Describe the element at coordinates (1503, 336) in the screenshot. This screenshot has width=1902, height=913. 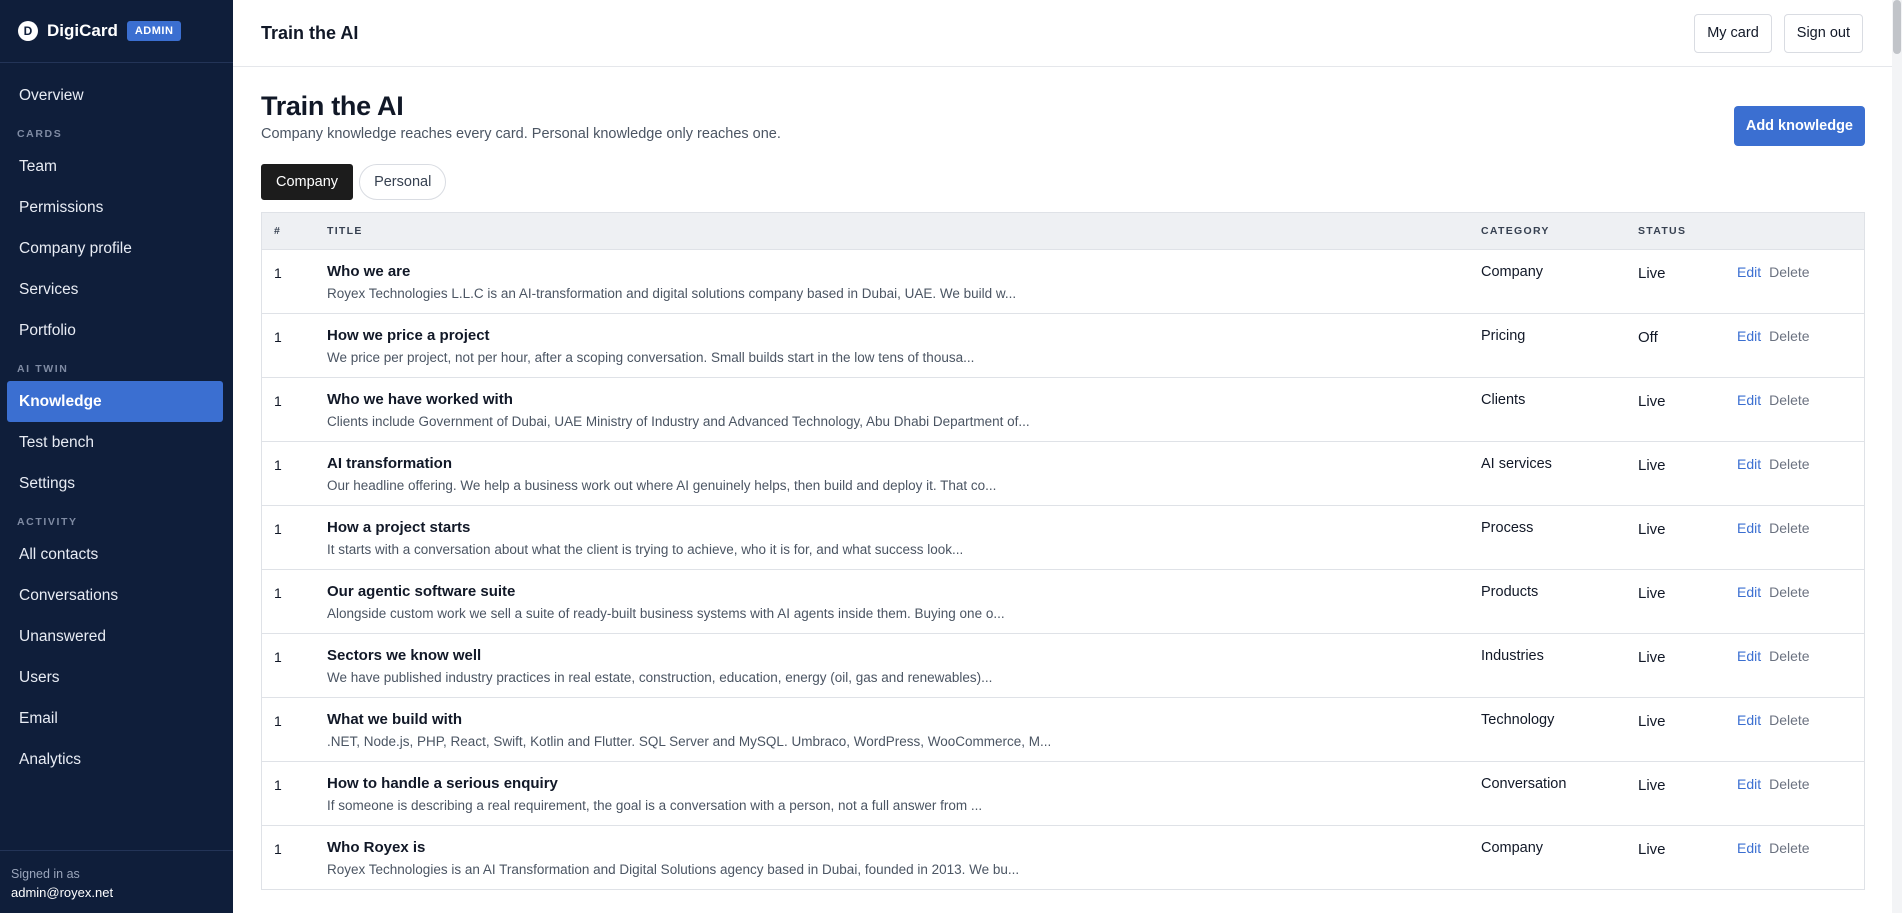
I see `row-category: Pricing` at that location.